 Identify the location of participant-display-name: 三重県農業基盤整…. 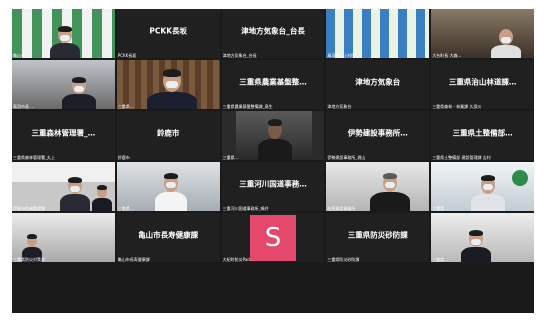
(273, 82).